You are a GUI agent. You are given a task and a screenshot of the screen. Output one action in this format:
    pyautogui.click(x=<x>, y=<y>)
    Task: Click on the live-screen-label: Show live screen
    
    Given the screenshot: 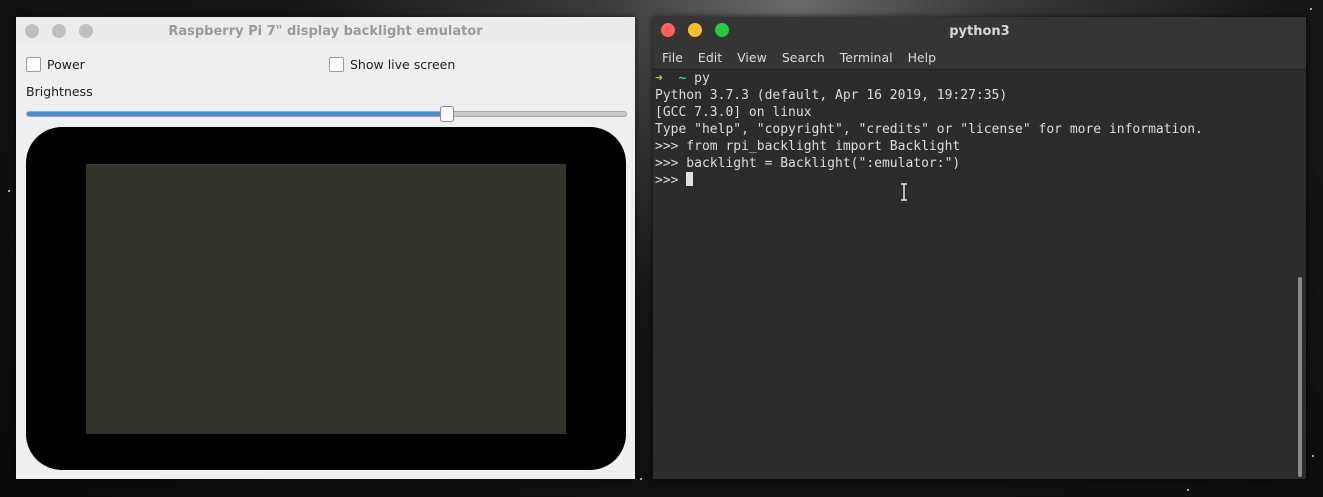 What is the action you would take?
    pyautogui.click(x=403, y=64)
    